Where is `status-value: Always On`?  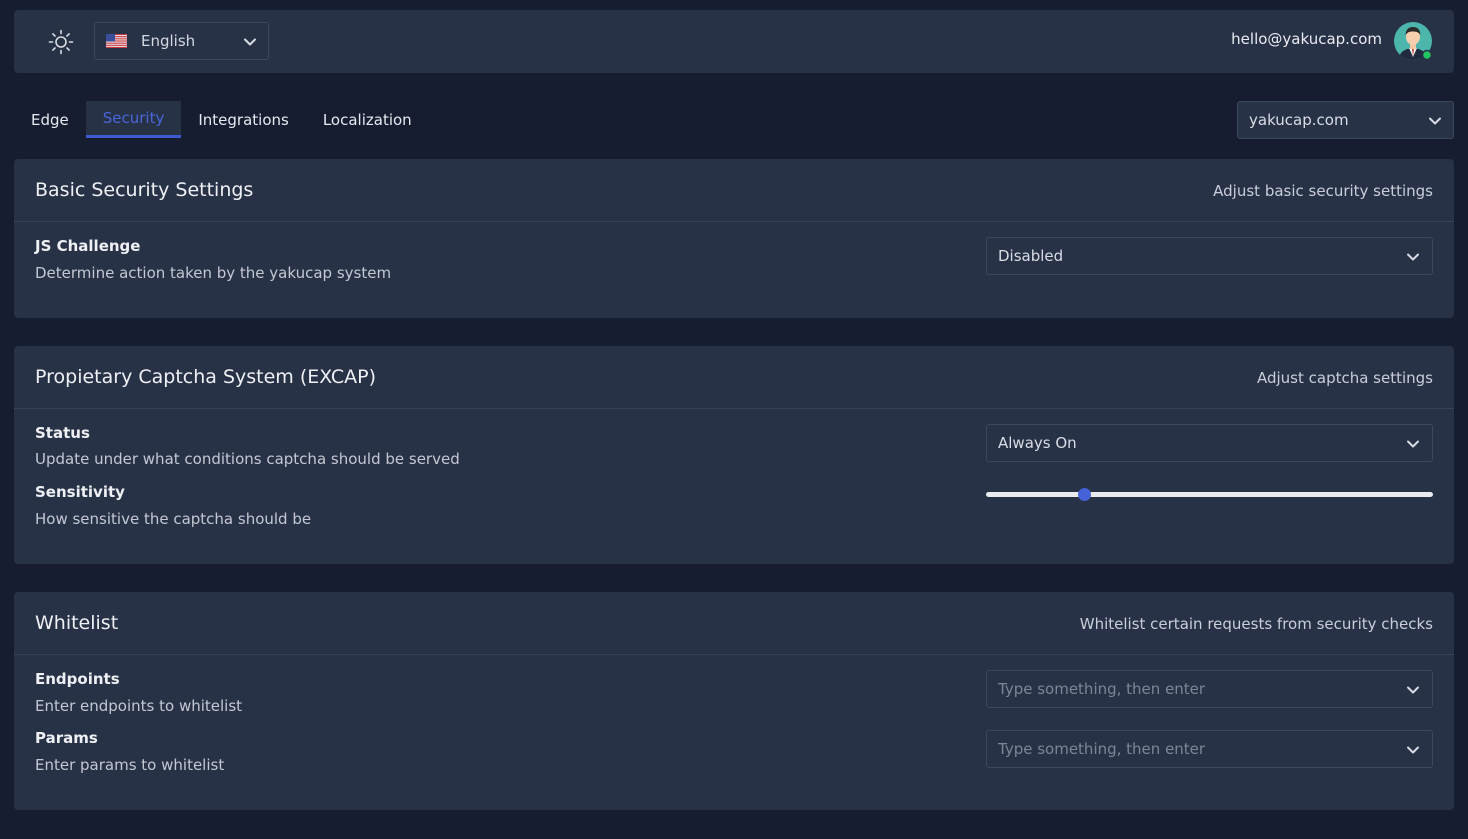
status-value: Always On is located at coordinates (1037, 443).